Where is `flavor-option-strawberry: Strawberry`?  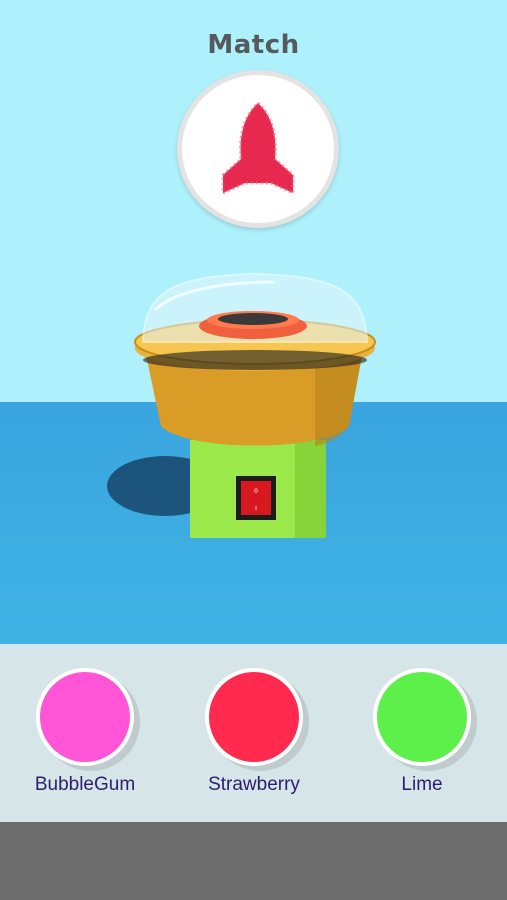 flavor-option-strawberry: Strawberry is located at coordinates (254, 732).